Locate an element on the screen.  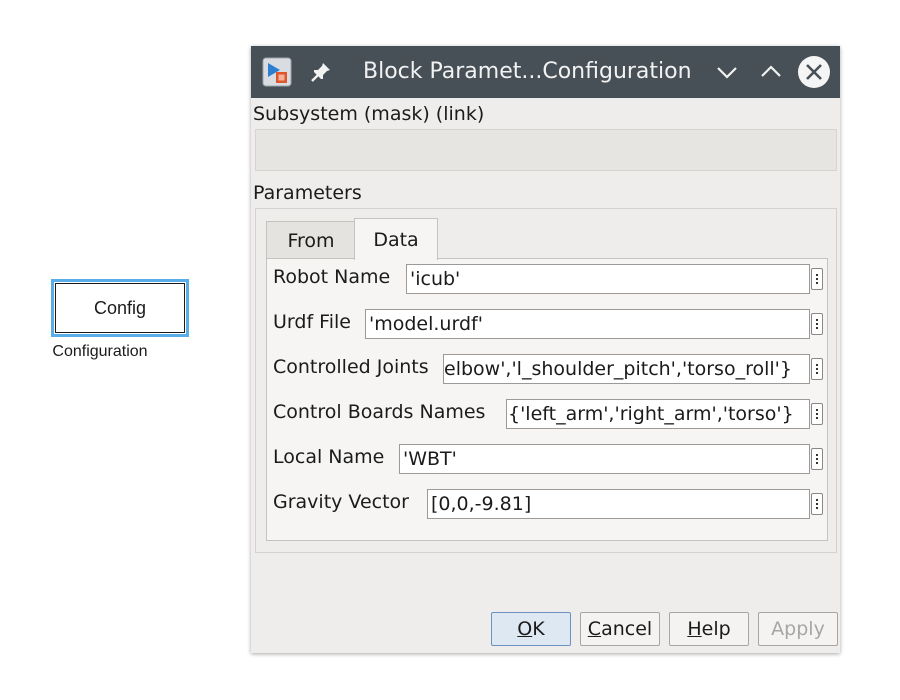
simulink-app-icon is located at coordinates (277, 72).